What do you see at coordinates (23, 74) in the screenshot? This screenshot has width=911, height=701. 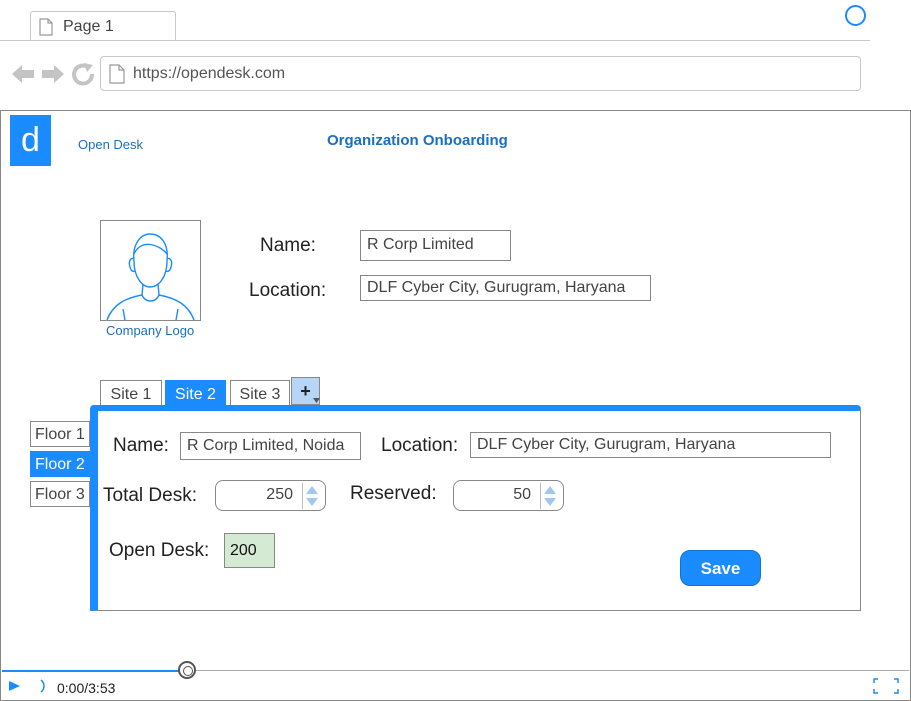 I see `back-arrow-icon` at bounding box center [23, 74].